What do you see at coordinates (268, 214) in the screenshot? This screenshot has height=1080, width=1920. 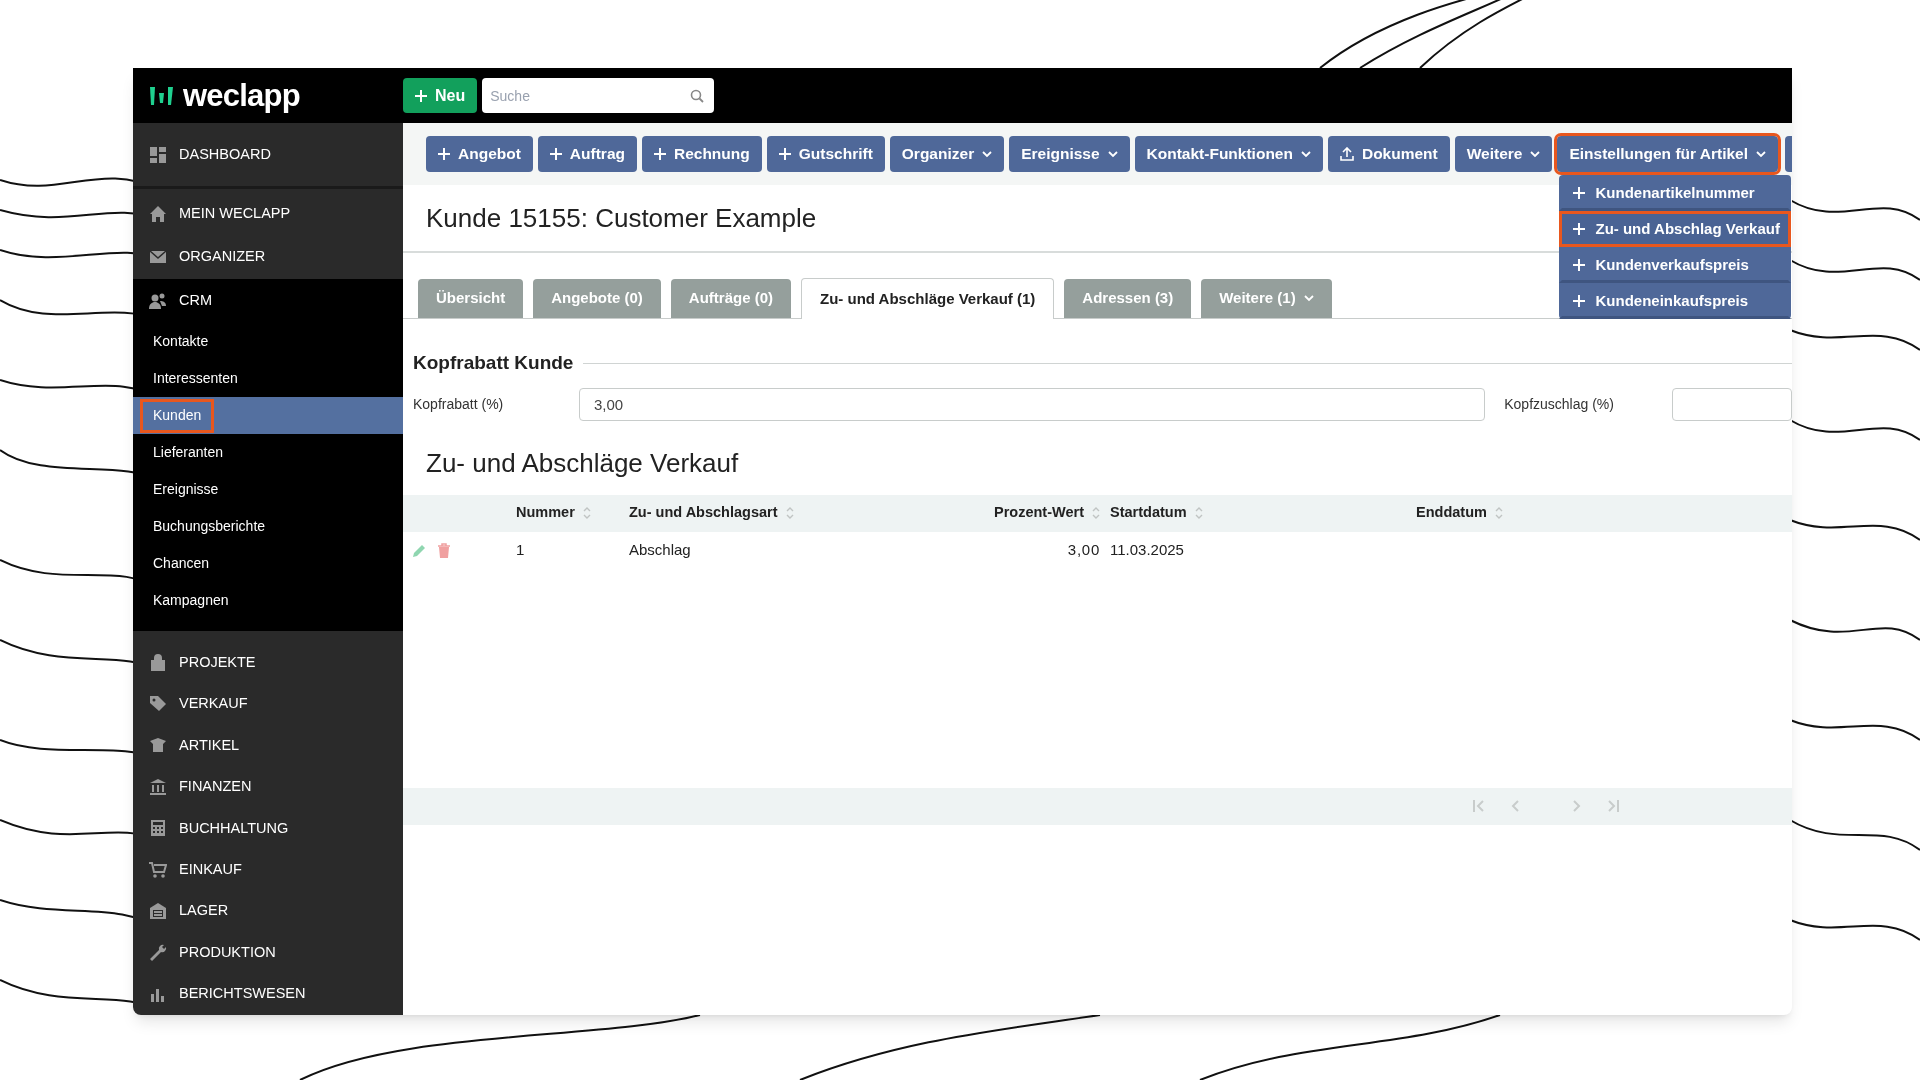 I see `sidebar-item: MEIN WECLAPP` at bounding box center [268, 214].